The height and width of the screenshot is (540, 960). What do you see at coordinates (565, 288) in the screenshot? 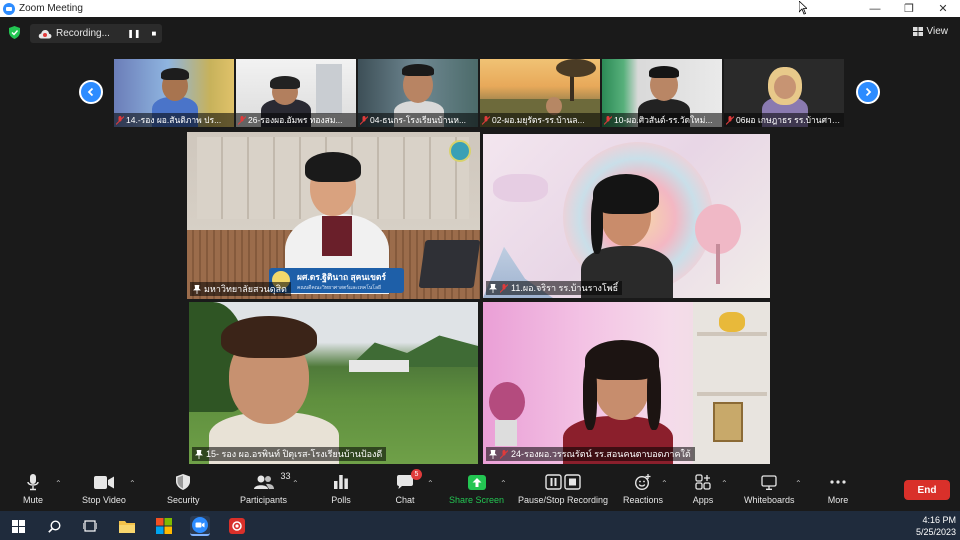
I see `participant-name: 11.ผอ.จริรา รร.บ้านรางโพธิ์` at bounding box center [565, 288].